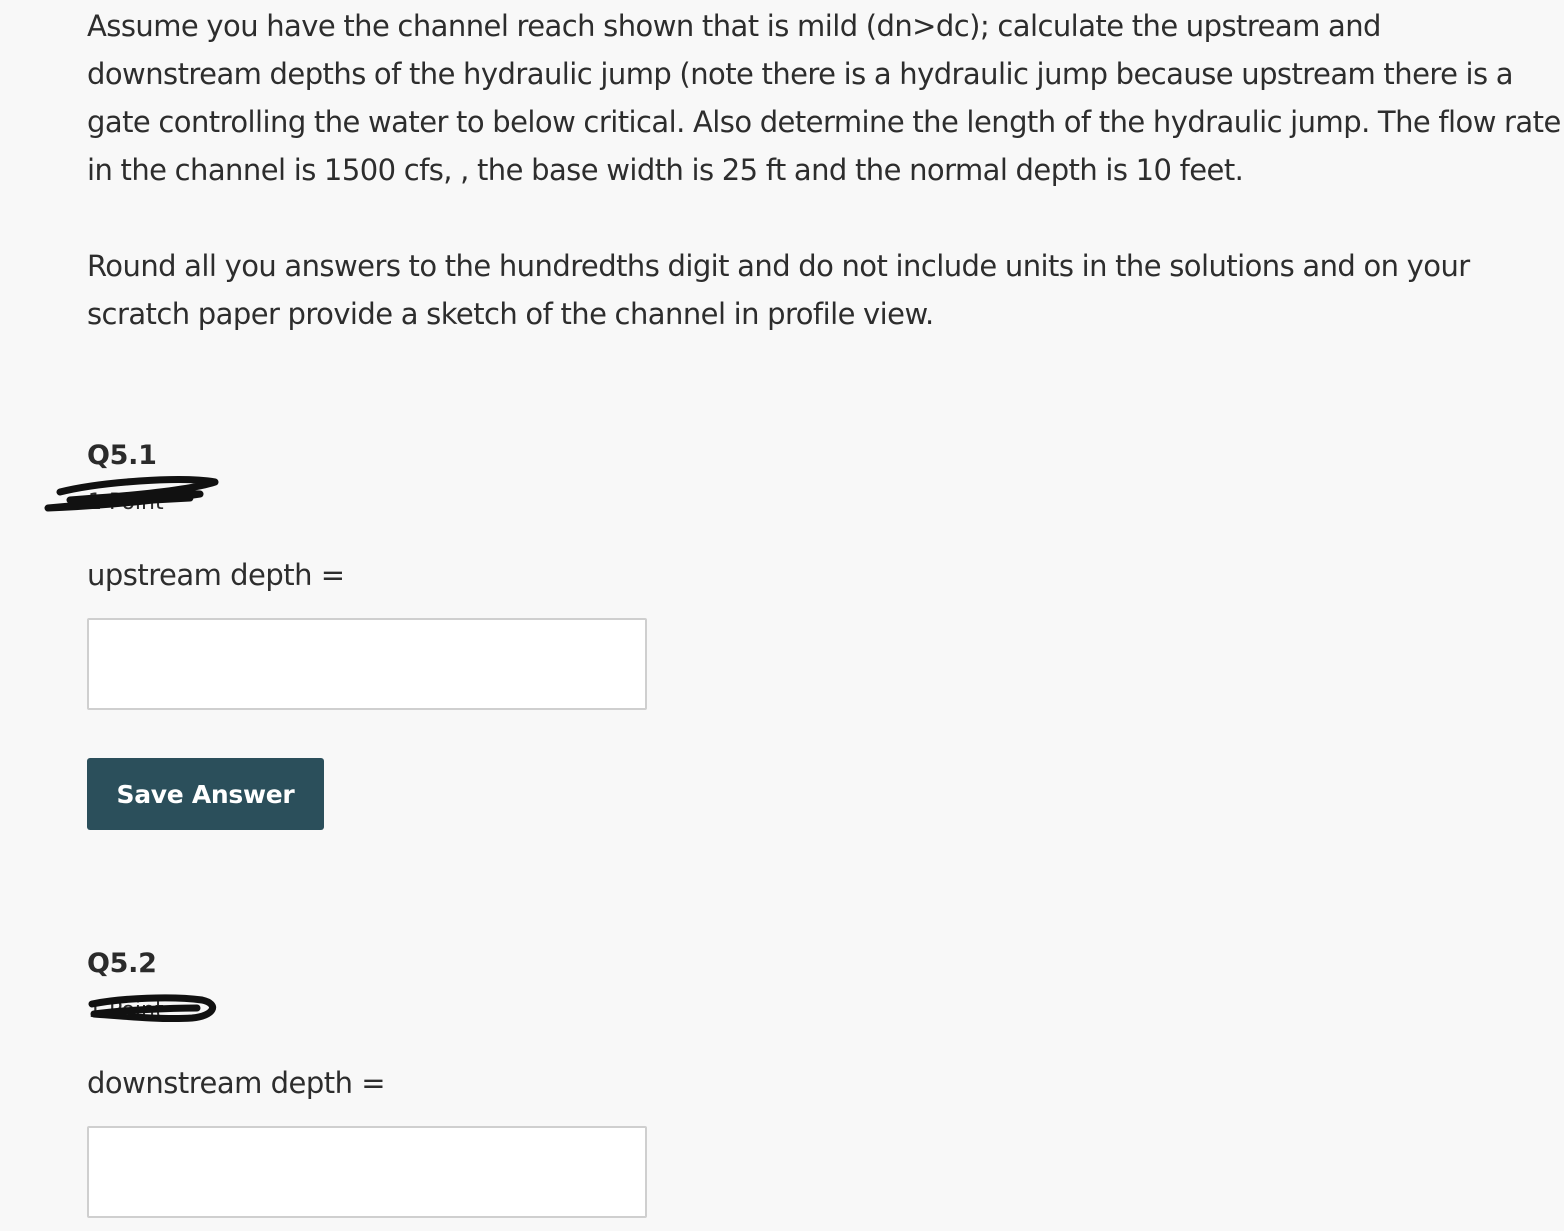  I want to click on downstream-depth-input, so click(367, 1172).